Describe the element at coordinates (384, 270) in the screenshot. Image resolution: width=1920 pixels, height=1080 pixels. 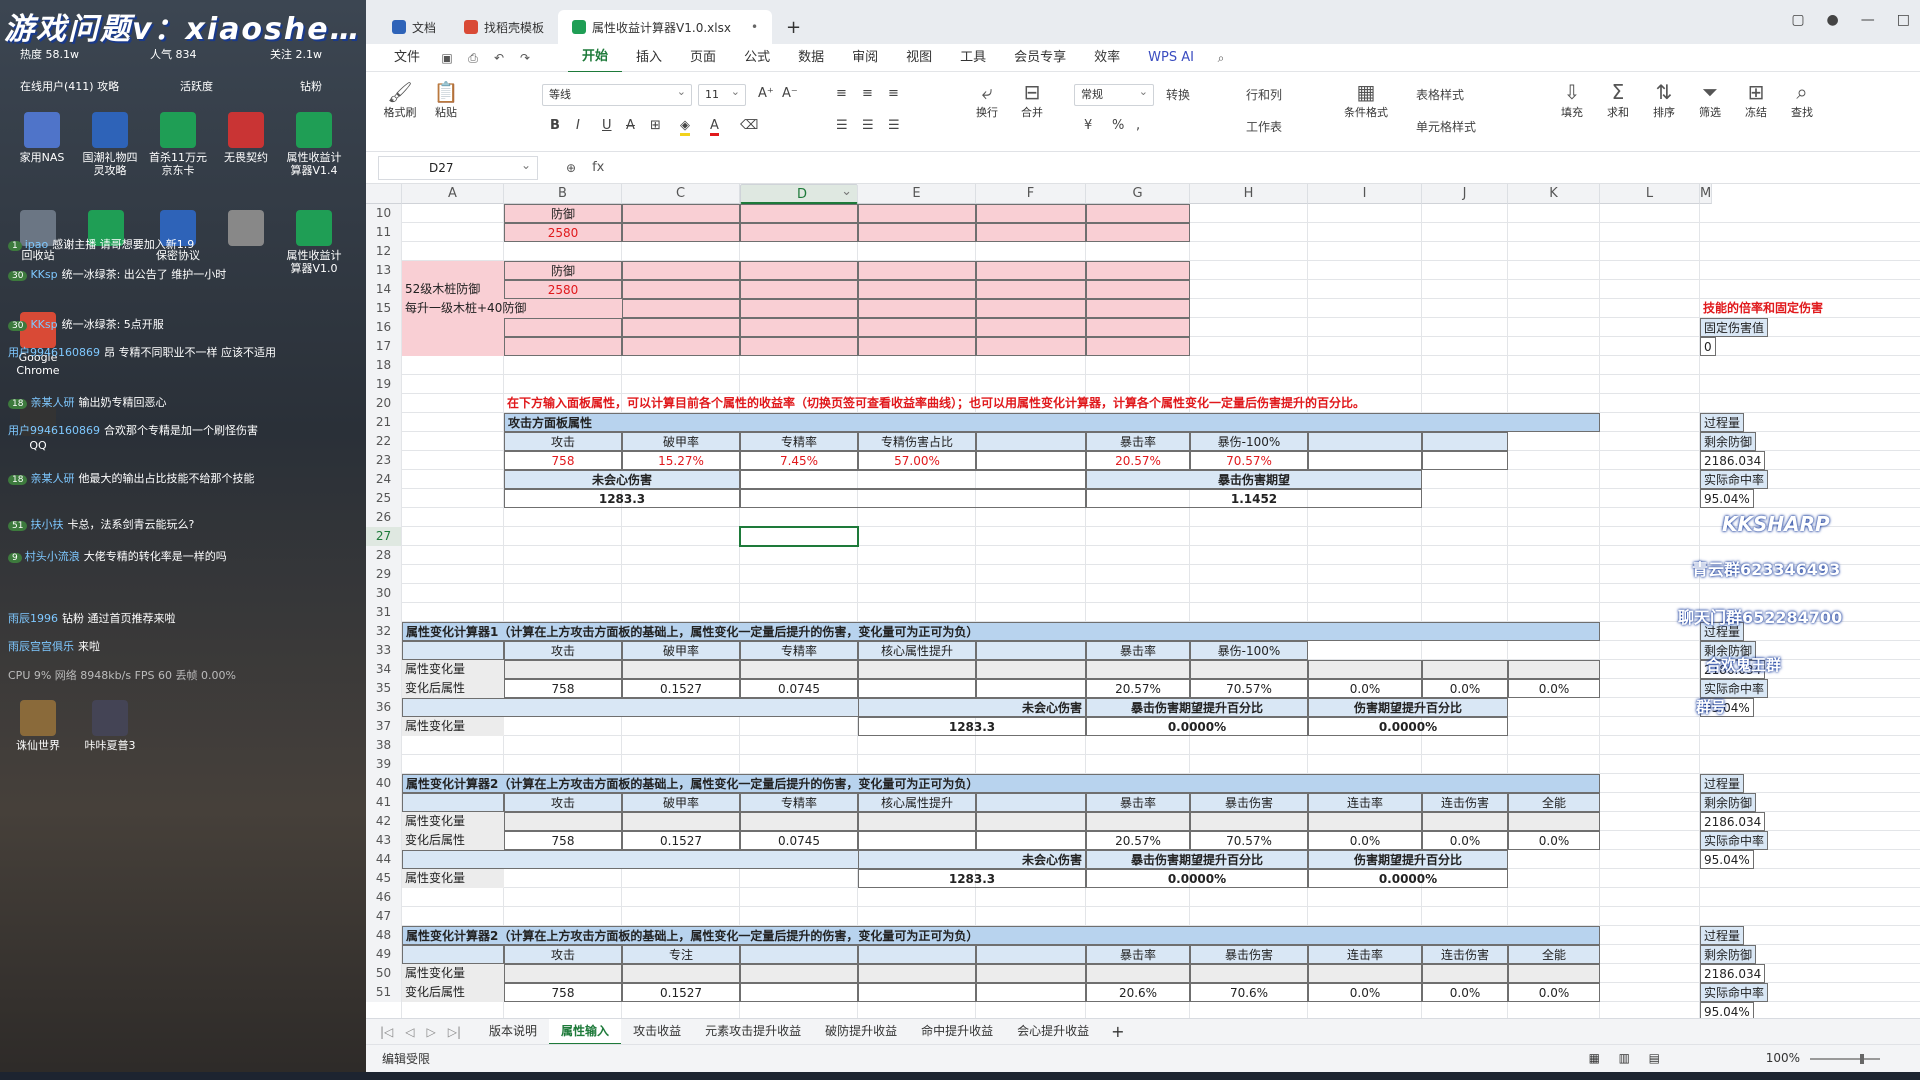
I see `row-header: 13` at that location.